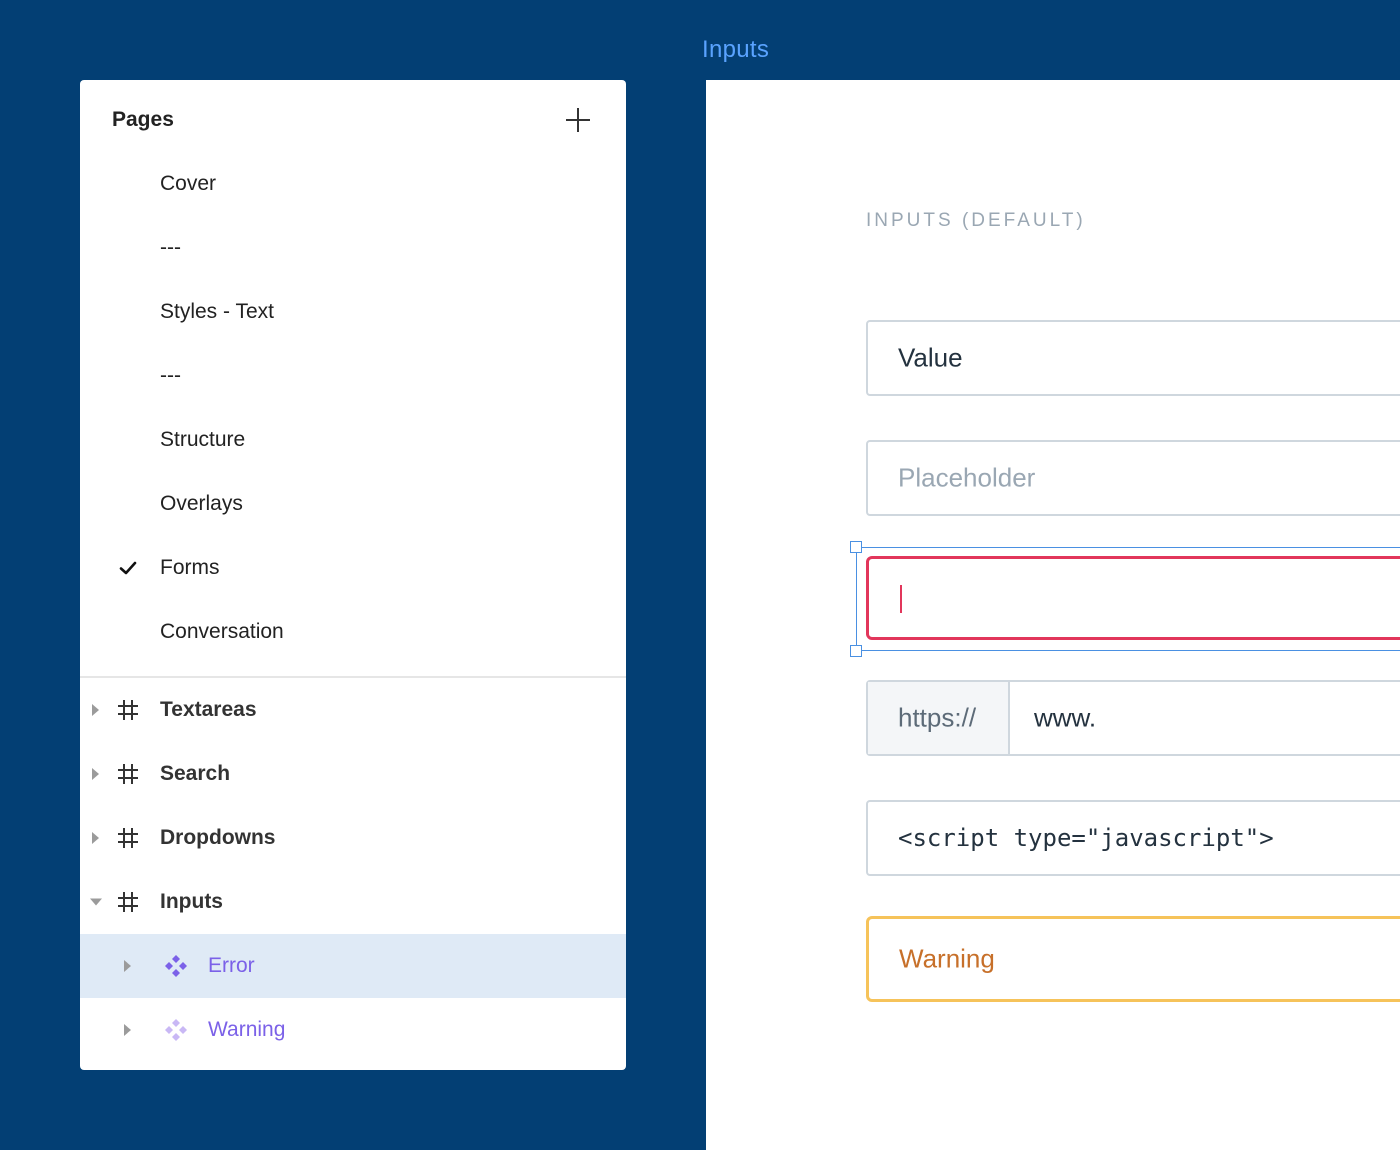 This screenshot has height=1150, width=1400. I want to click on selection-box, so click(1128, 599).